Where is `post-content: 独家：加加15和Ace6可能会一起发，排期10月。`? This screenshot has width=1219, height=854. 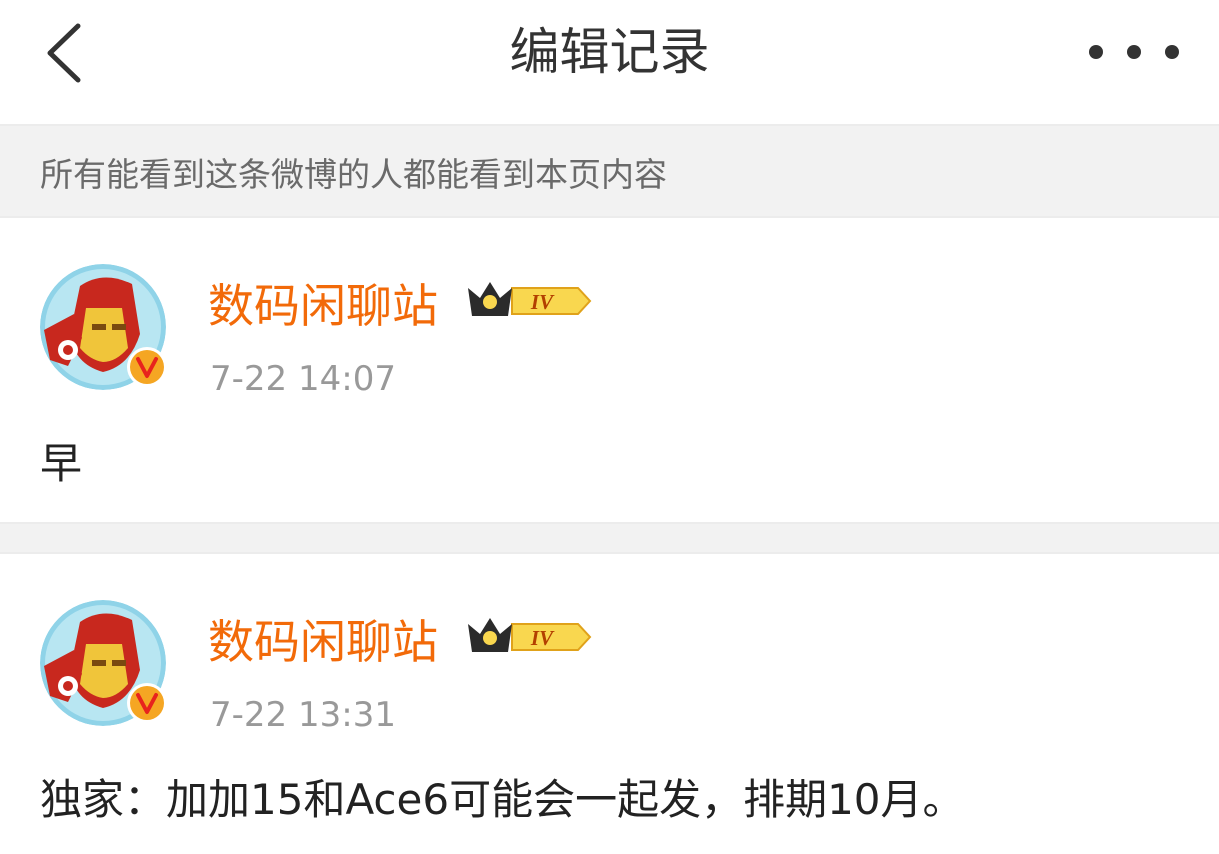 post-content: 独家：加加15和Ace6可能会一起发，排期10月。 is located at coordinates (502, 799).